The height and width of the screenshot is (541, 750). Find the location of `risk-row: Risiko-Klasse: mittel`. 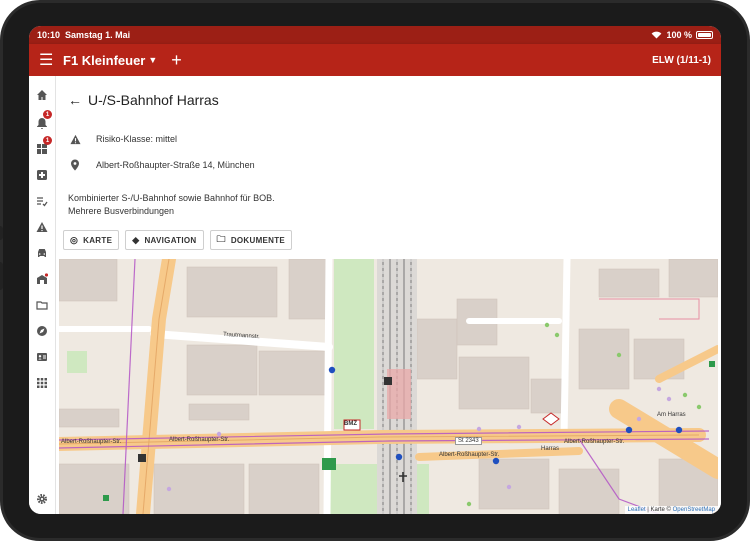

risk-row: Risiko-Klasse: mittel is located at coordinates (122, 139).